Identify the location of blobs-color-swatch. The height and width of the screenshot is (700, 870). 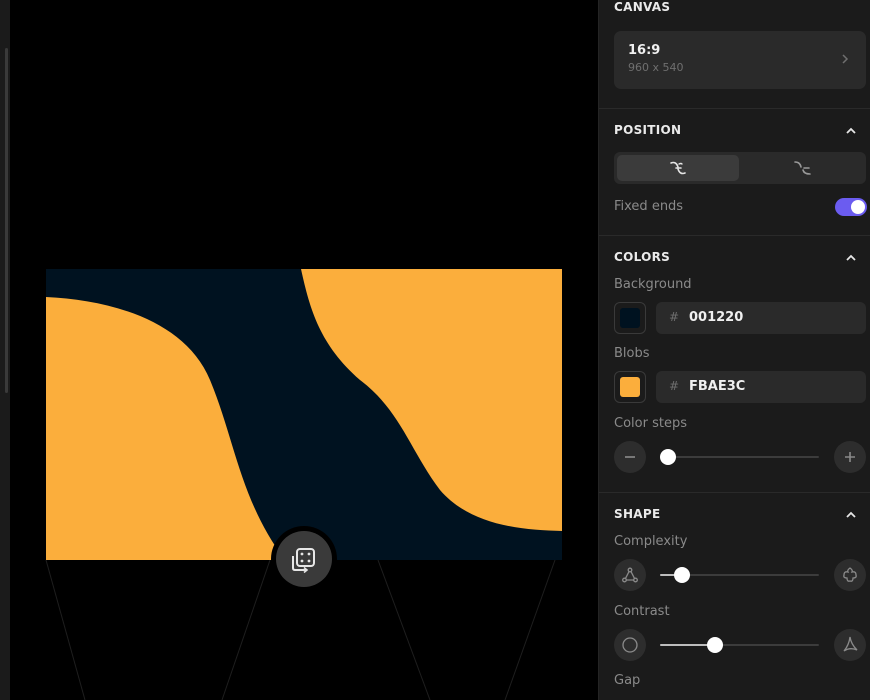
(630, 387).